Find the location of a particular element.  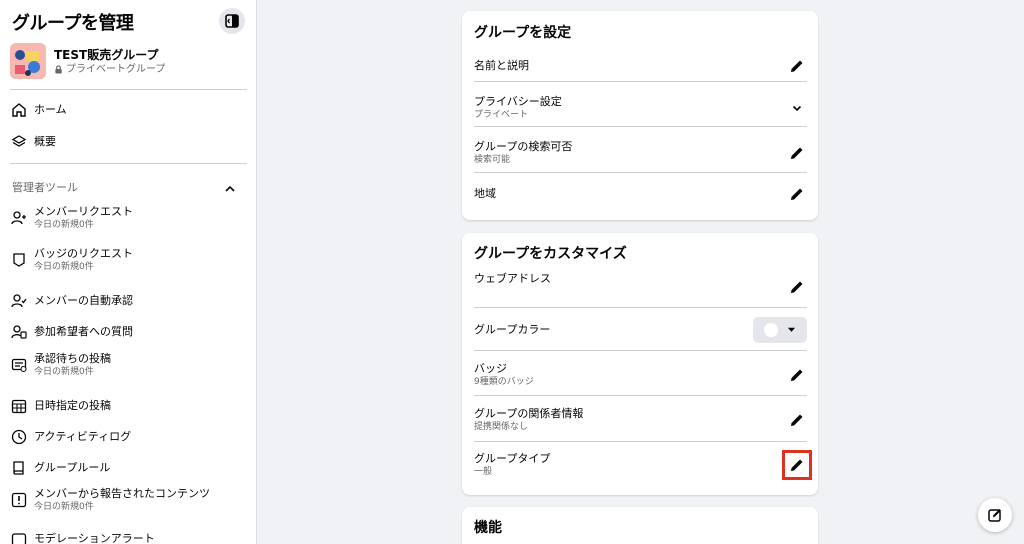

row-group-type: グループタイプ 一般 is located at coordinates (643, 465).